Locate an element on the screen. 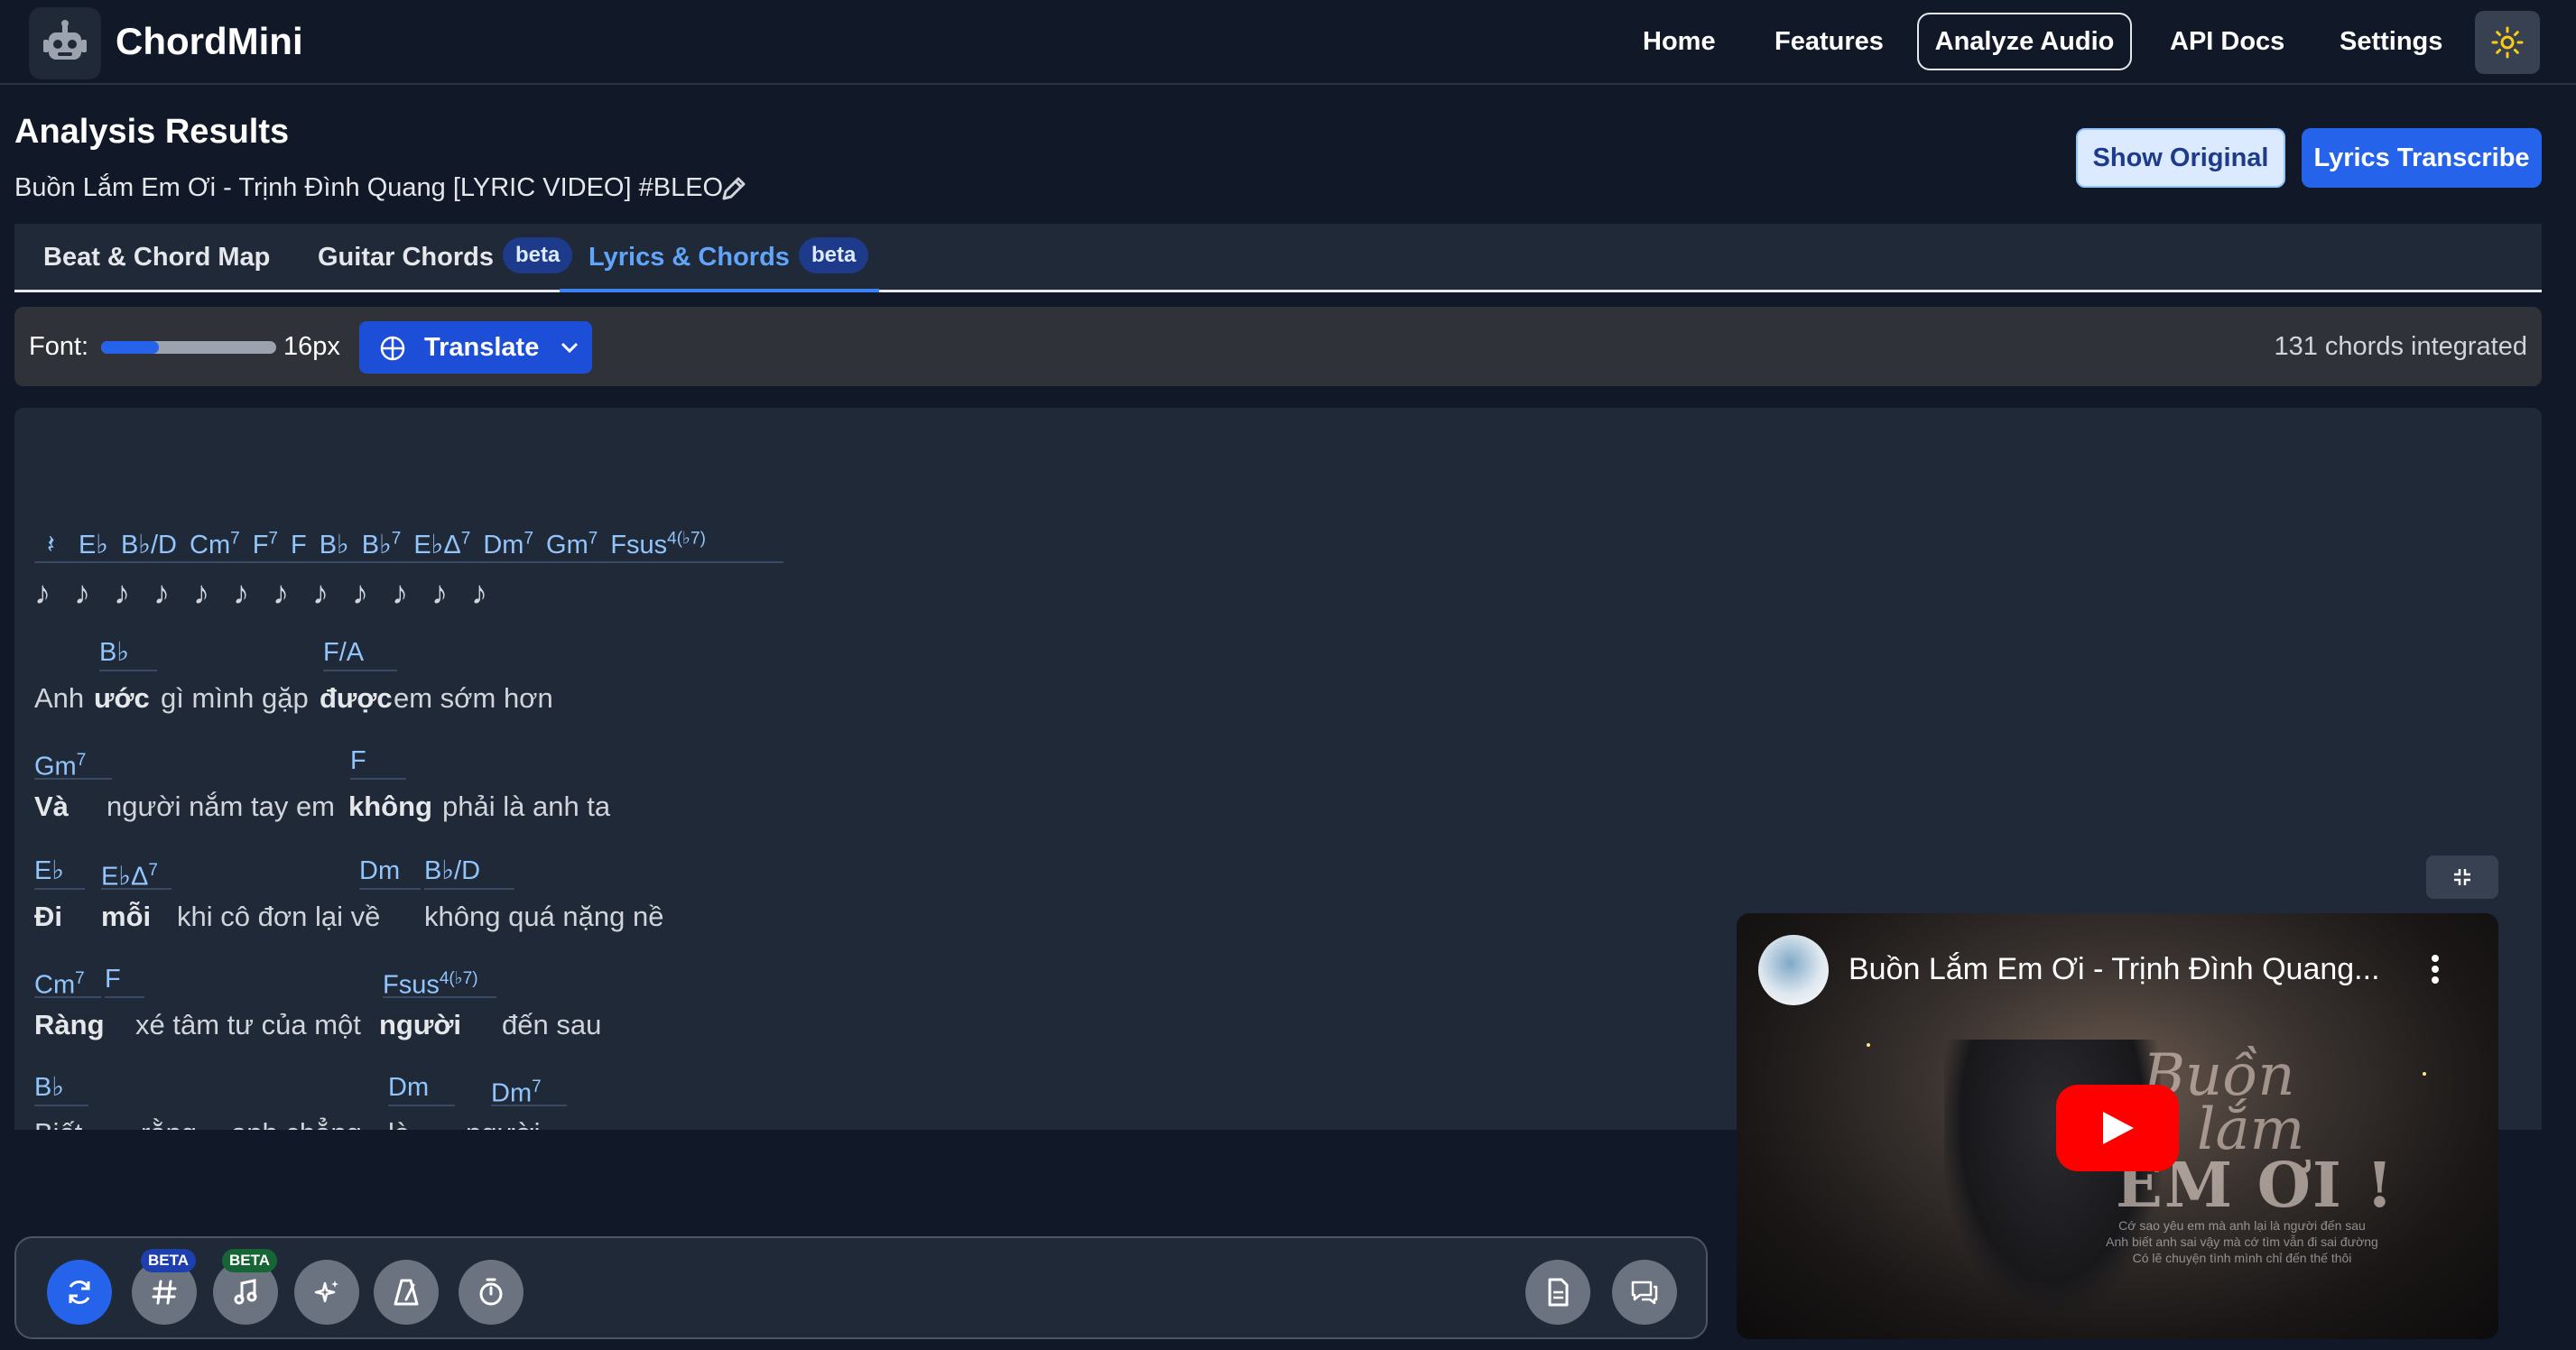 This screenshot has height=1350, width=2576. chord-label: B♭/D is located at coordinates (469, 871).